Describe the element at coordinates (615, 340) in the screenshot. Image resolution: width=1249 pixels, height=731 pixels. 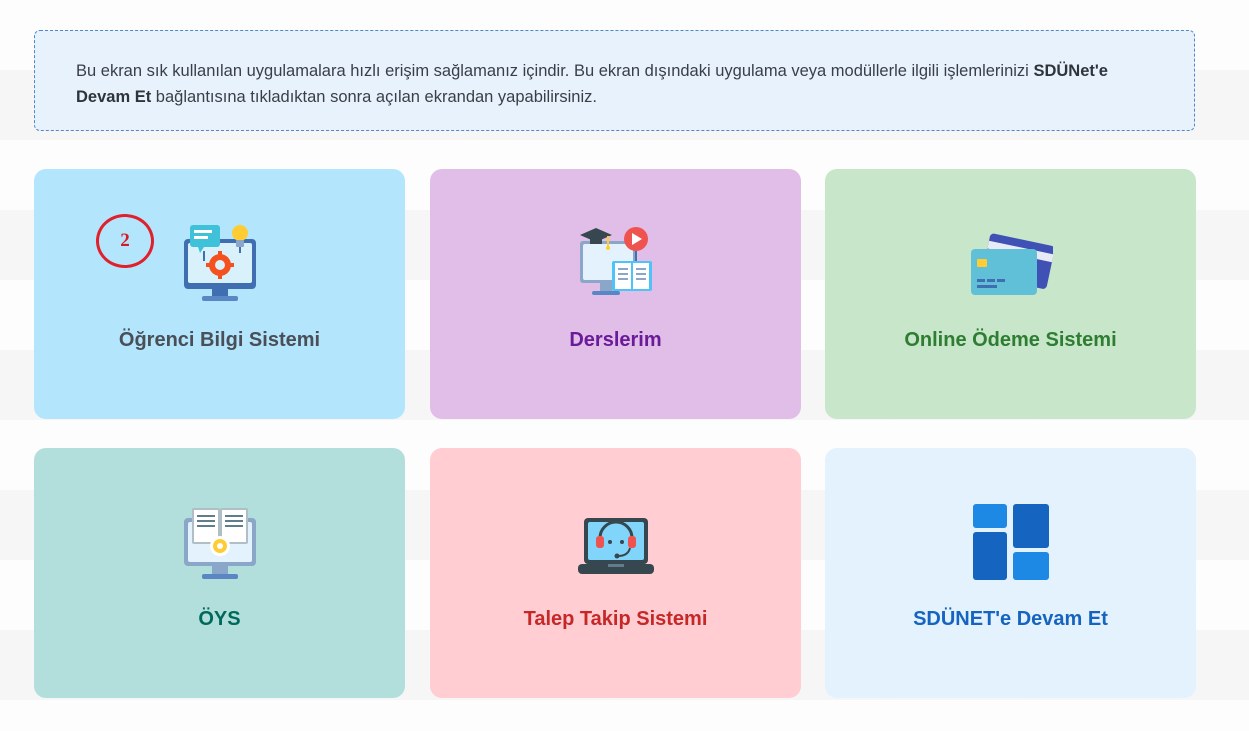
I see `card-label: Derslerim` at that location.